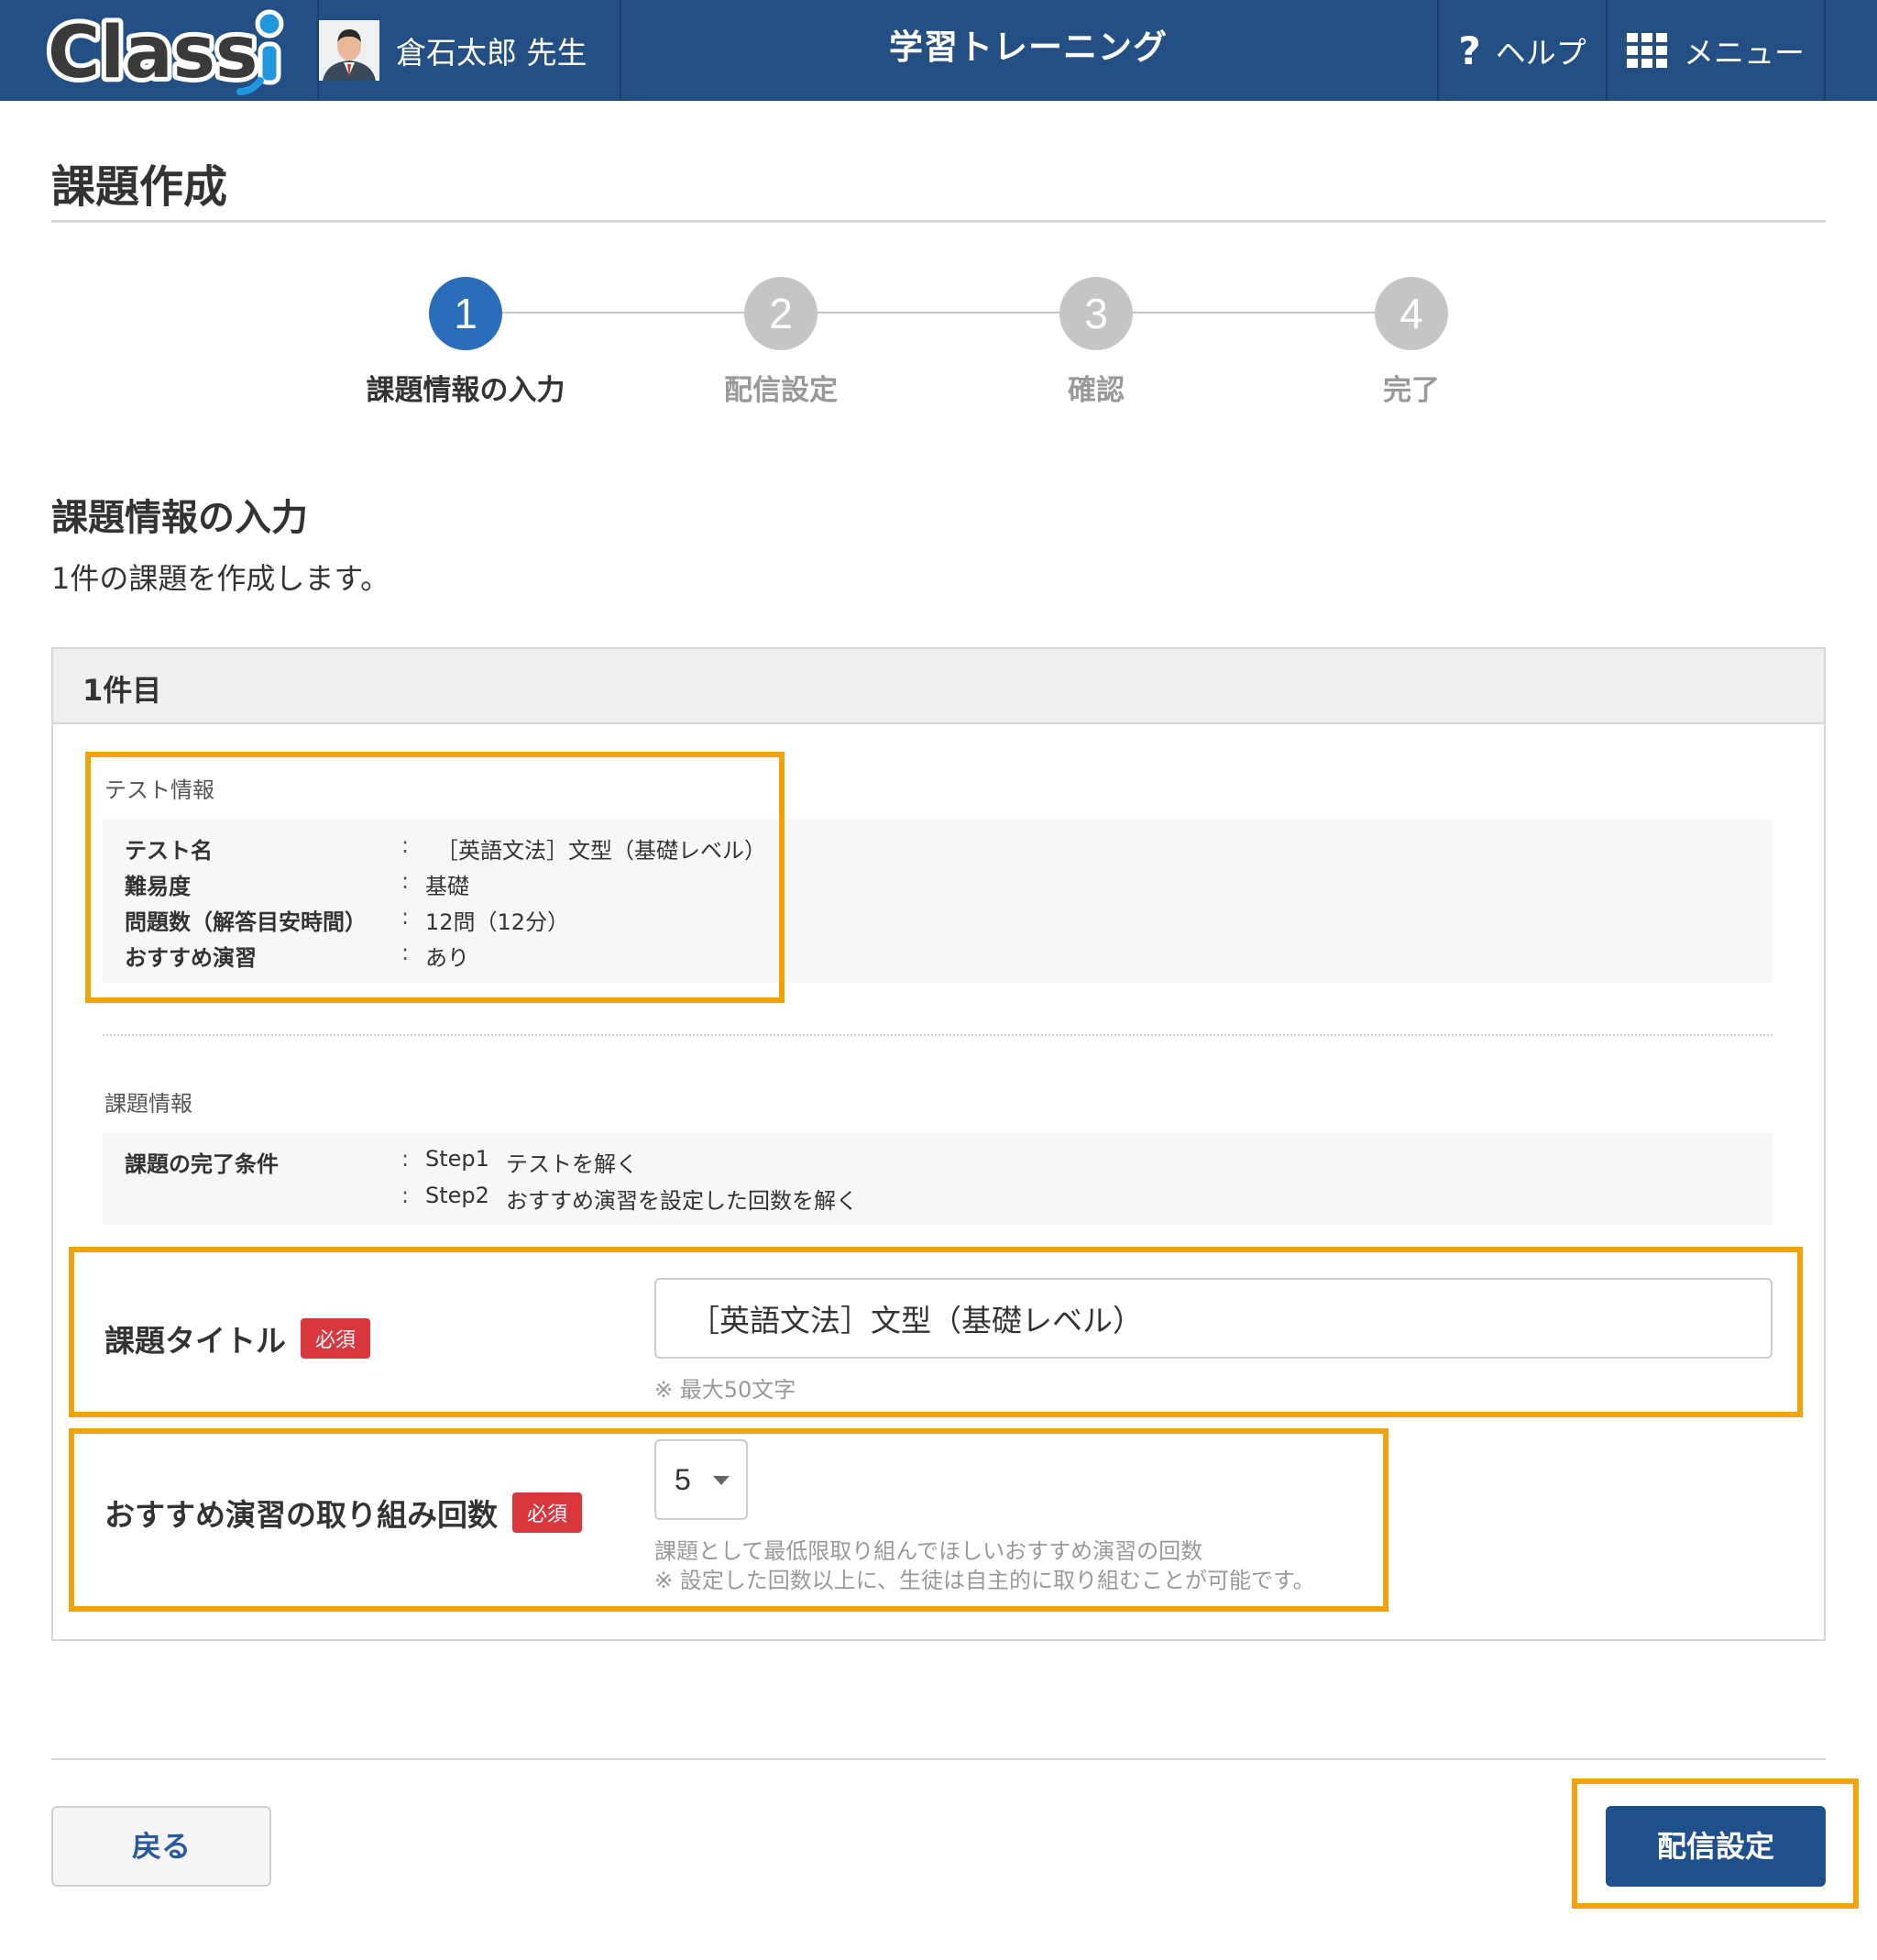 Image resolution: width=1877 pixels, height=1960 pixels. What do you see at coordinates (447, 887) in the screenshot?
I see `difficulty-value: 基礎` at bounding box center [447, 887].